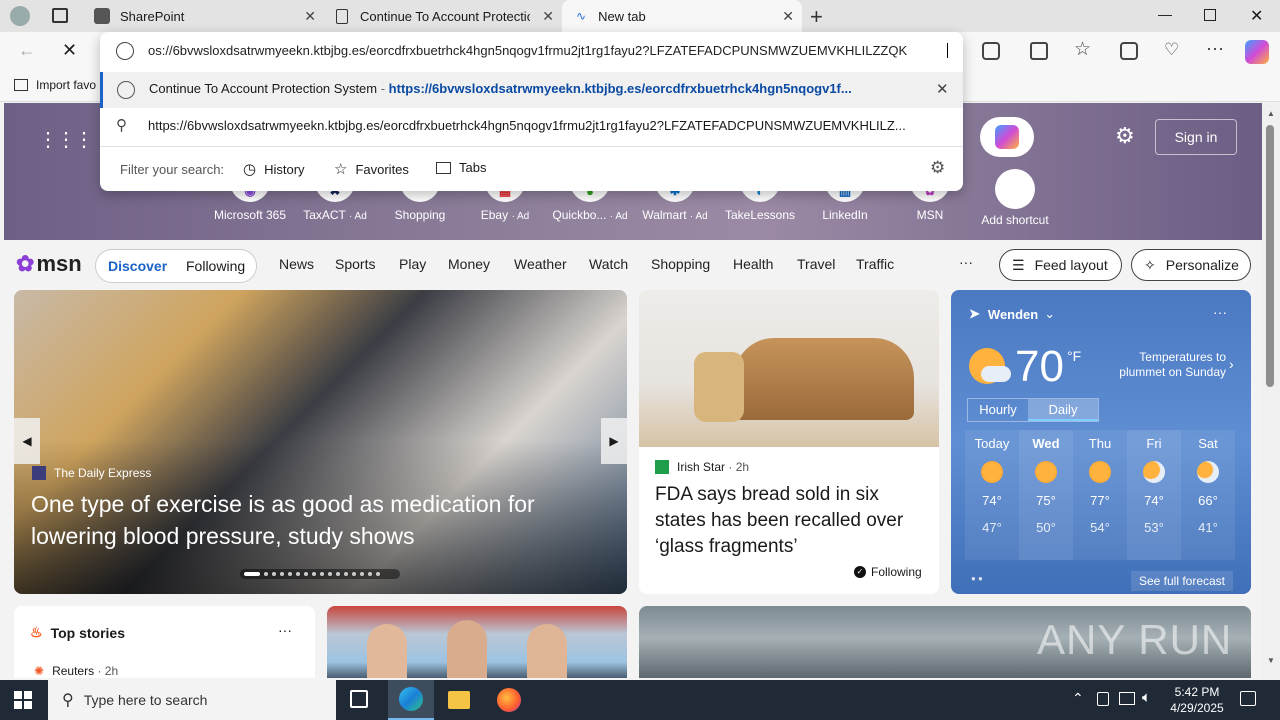 This screenshot has height=720, width=1280. Describe the element at coordinates (1046, 495) in the screenshot. I see `forecast-day: Wed 75° 50°` at that location.